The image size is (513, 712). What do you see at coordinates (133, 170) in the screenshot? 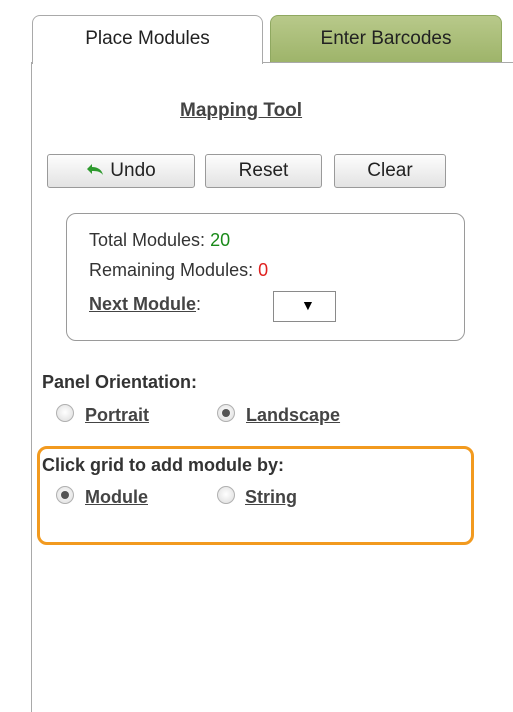
I see `undo-label: Undo` at bounding box center [133, 170].